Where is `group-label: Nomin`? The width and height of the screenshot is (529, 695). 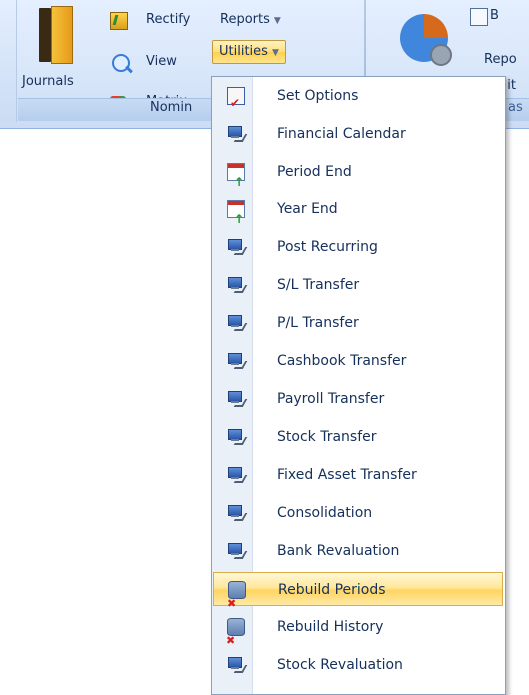 group-label: Nomin is located at coordinates (171, 107).